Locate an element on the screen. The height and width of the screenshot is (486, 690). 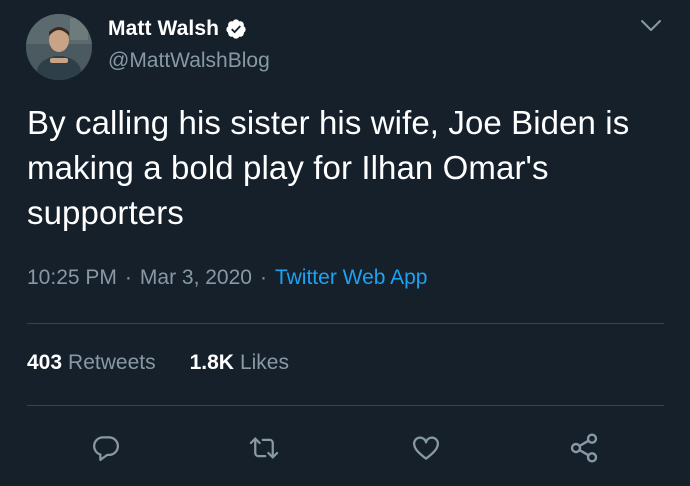
share-icon is located at coordinates (584, 448).